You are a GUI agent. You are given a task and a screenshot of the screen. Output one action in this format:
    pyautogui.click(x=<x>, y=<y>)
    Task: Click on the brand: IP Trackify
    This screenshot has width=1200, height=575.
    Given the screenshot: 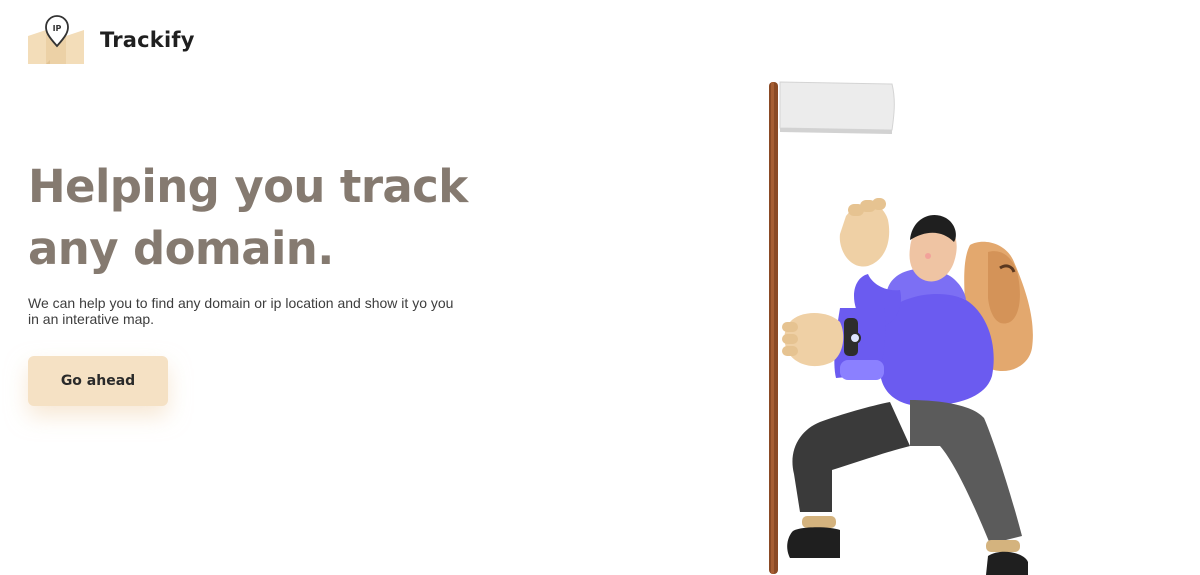 What is the action you would take?
    pyautogui.click(x=111, y=40)
    